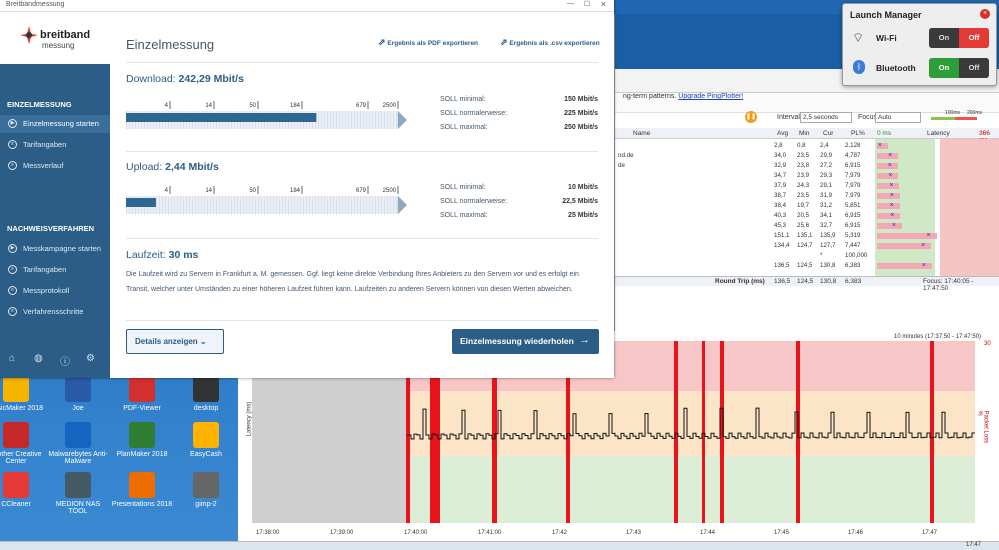  I want to click on trace-row: 136,5 124,5 130,8 6,383 ×, so click(807, 266).